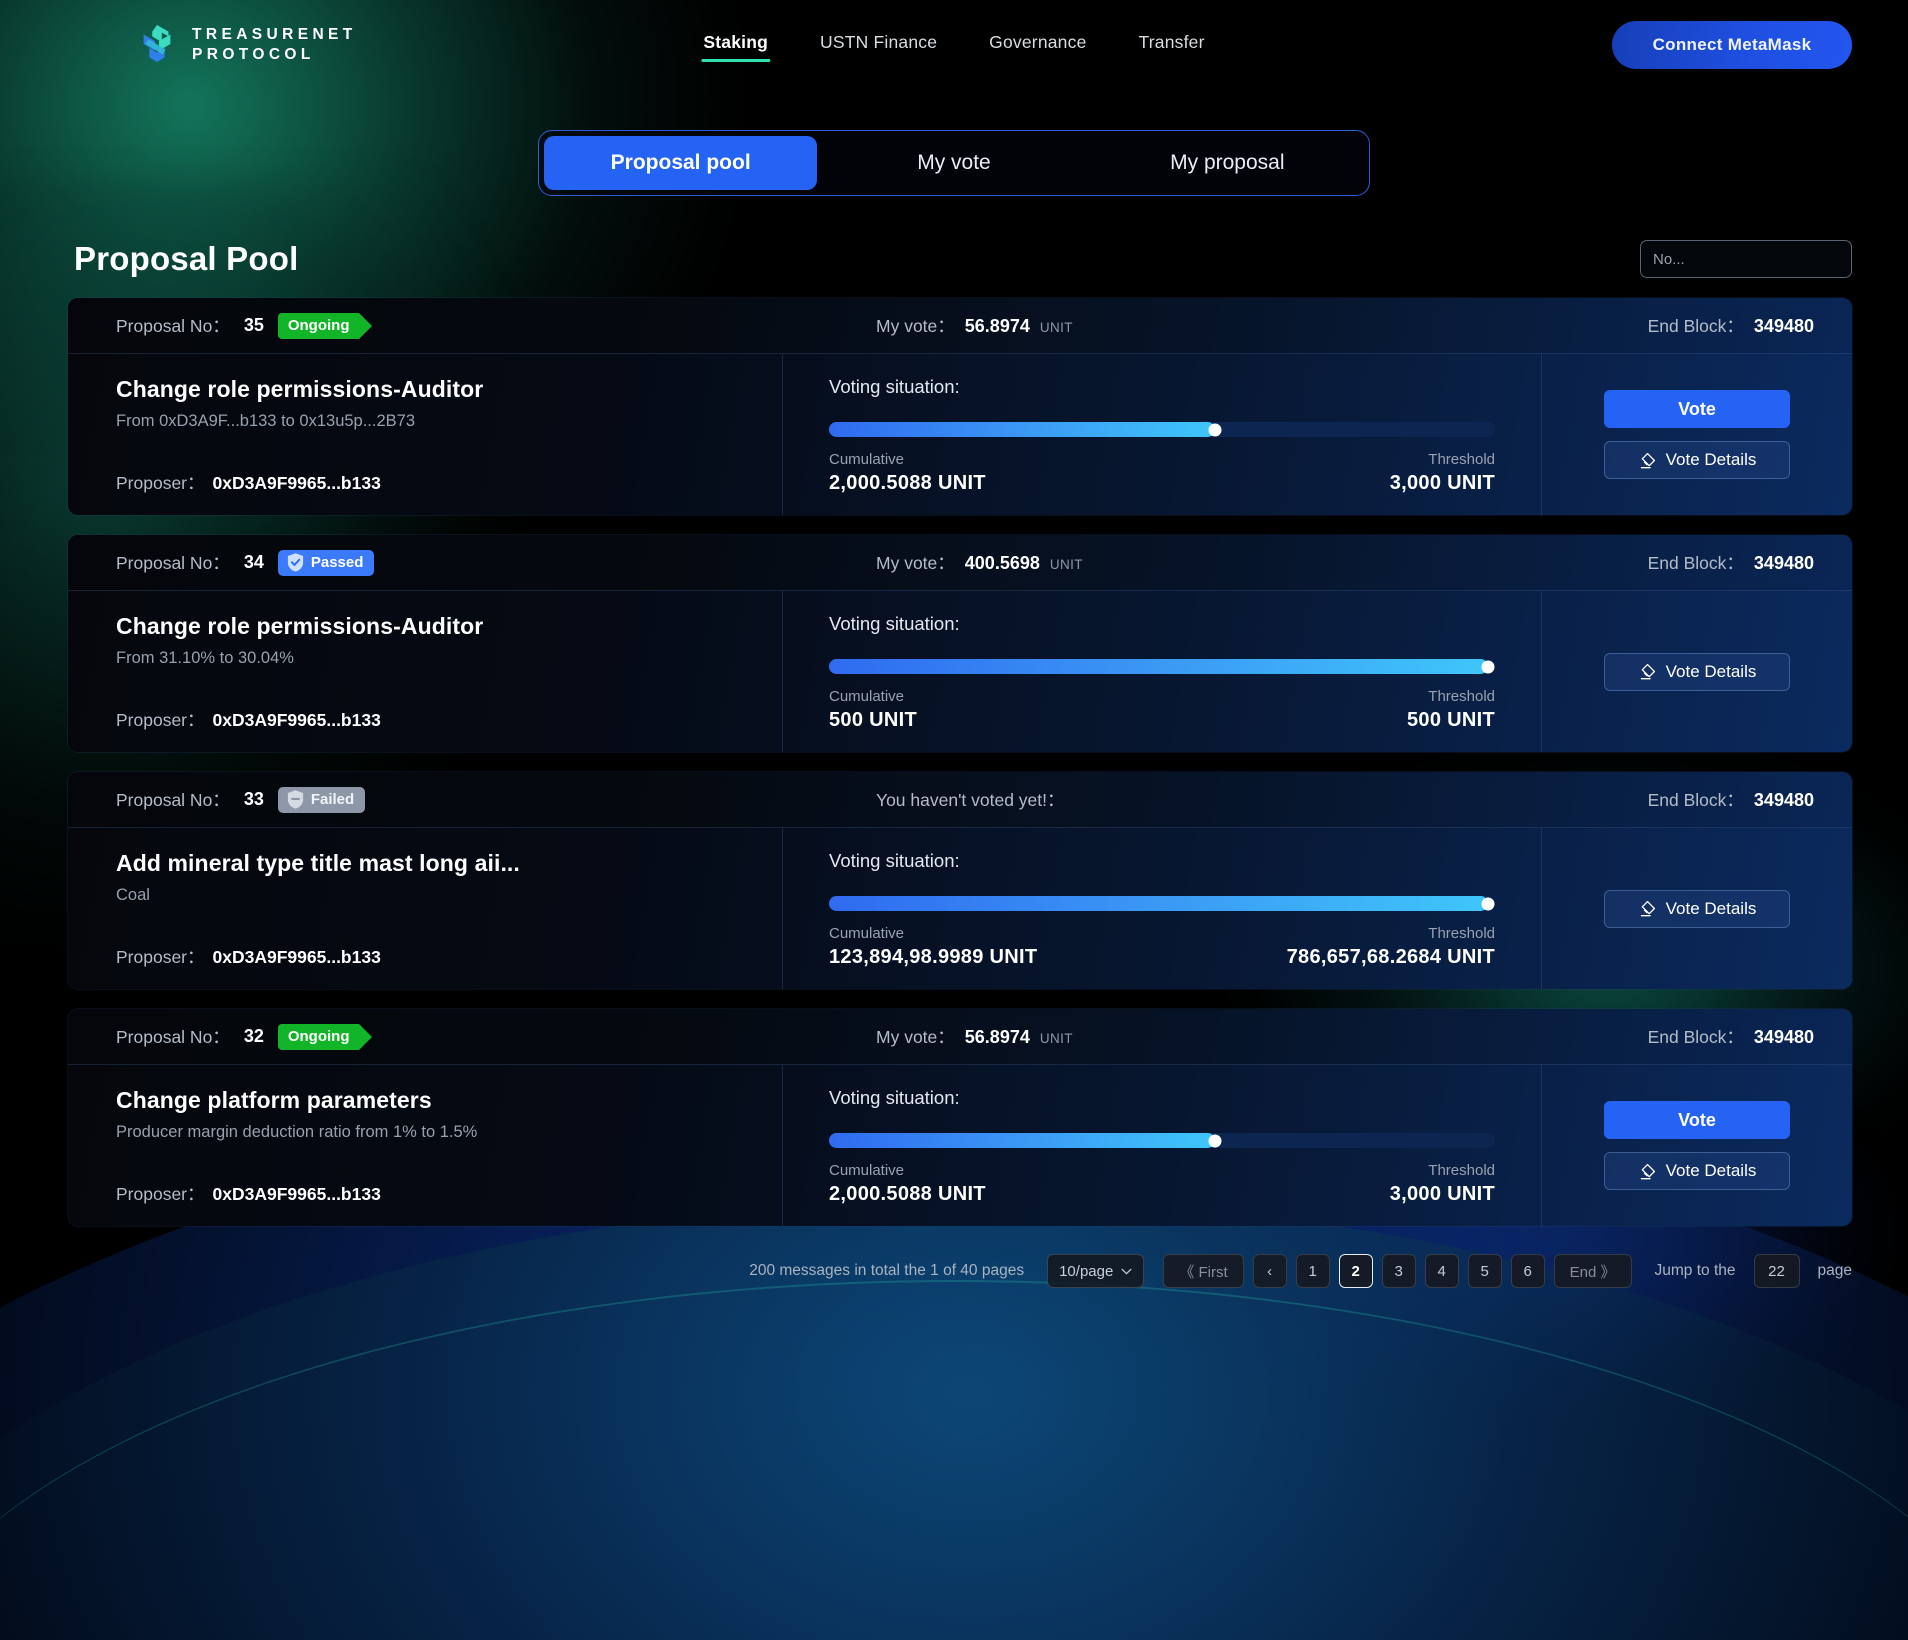 The image size is (1908, 1640). What do you see at coordinates (1398, 1271) in the screenshot?
I see `pagination-page-3: 3` at bounding box center [1398, 1271].